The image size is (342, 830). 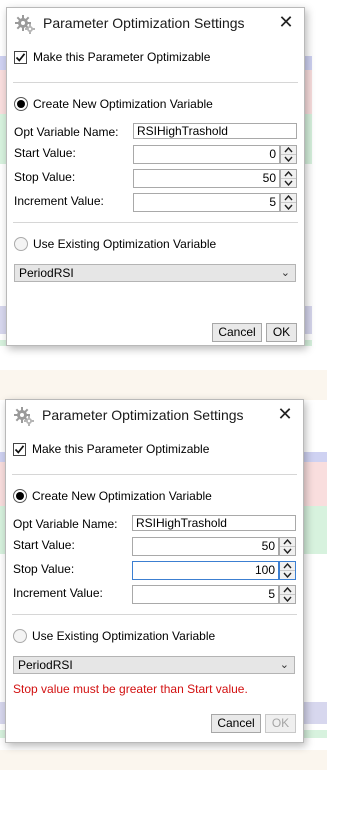 I want to click on start-value-input: 0, so click(x=206, y=154).